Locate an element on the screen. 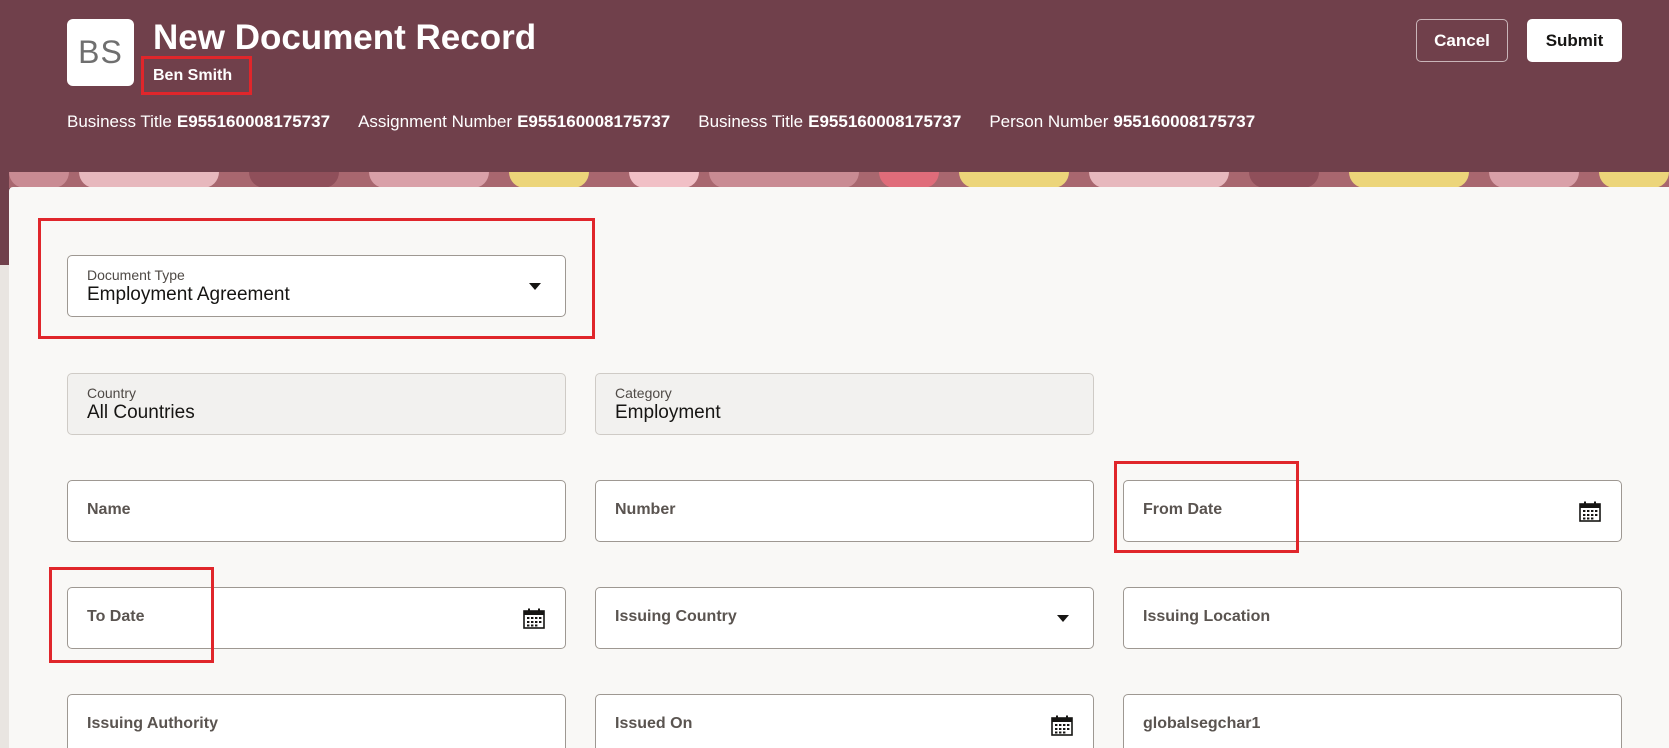  category-field: Category Employment is located at coordinates (844, 404).